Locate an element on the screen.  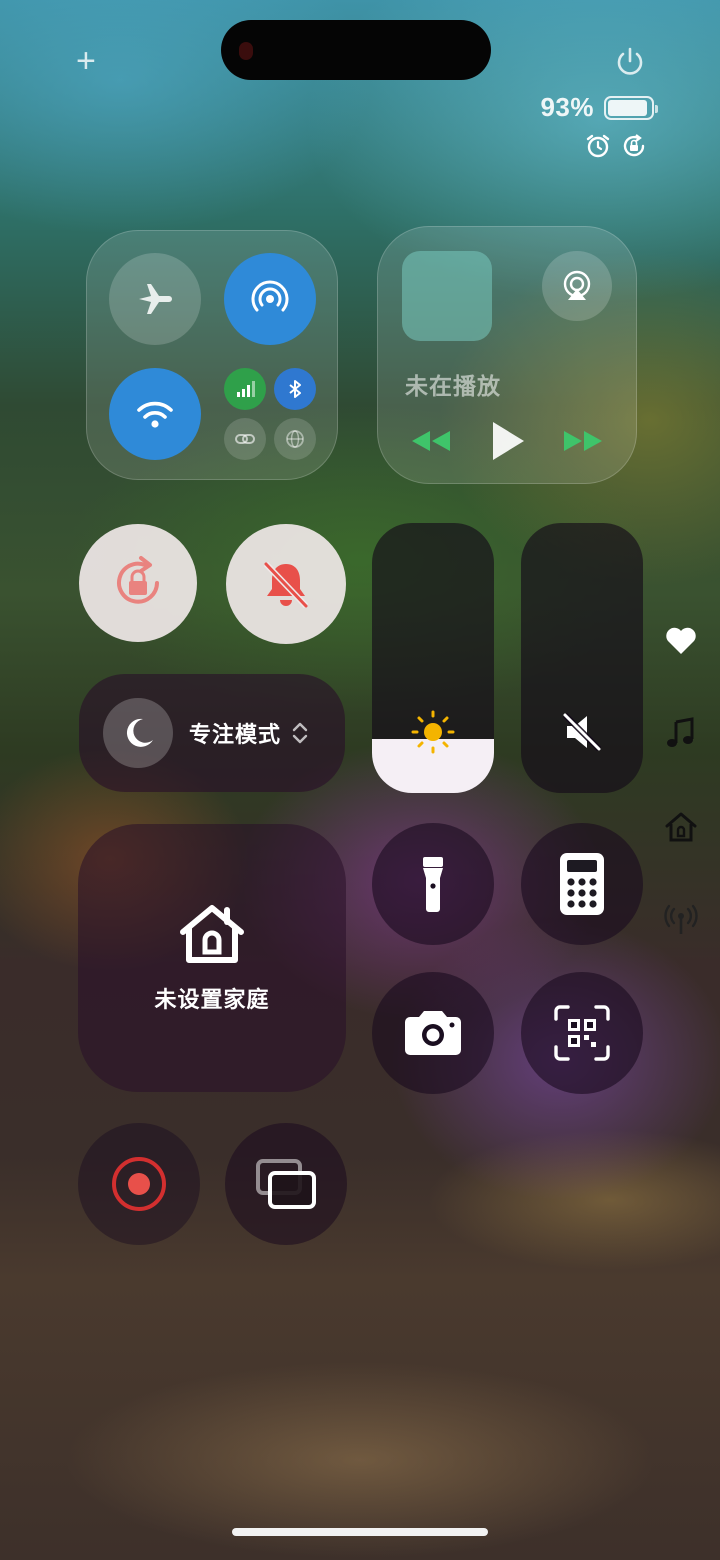
airplane-icon is located at coordinates (155, 299).